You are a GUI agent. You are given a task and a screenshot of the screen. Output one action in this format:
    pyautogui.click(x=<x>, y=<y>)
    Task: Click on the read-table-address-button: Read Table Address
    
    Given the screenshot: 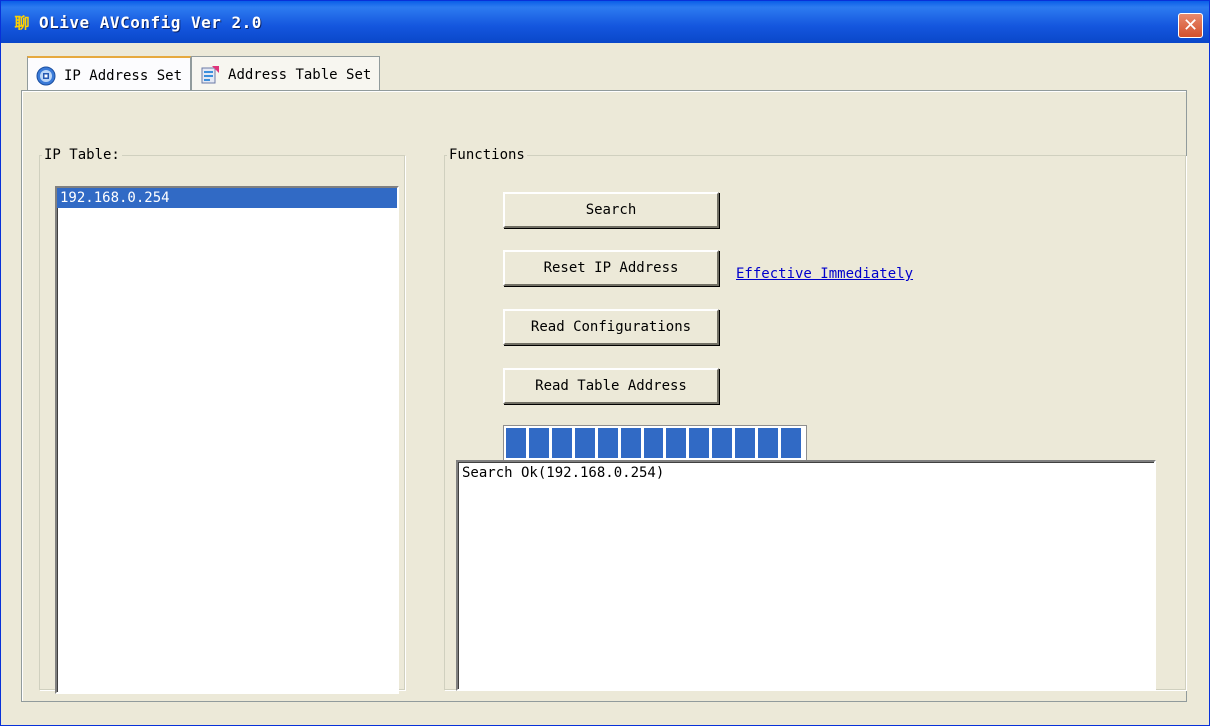 What is the action you would take?
    pyautogui.click(x=611, y=386)
    